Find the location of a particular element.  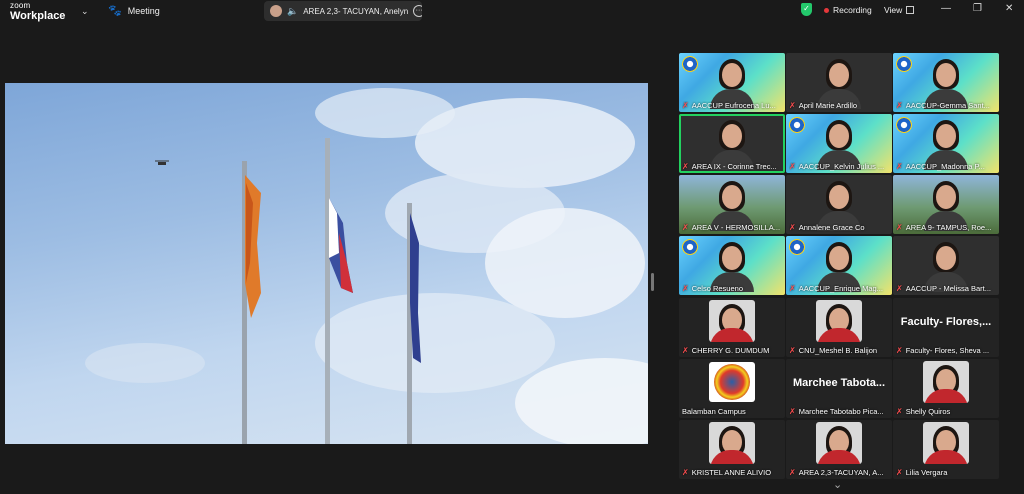

participant-name-label: ✗ CNU_Meshel B. Balijon is located at coordinates (839, 350).